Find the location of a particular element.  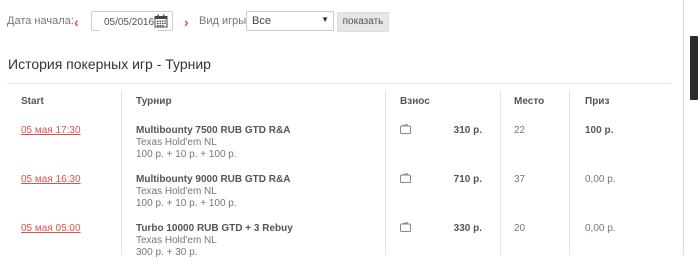

game-date-link: 05 мая 17:30 is located at coordinates (51, 130).